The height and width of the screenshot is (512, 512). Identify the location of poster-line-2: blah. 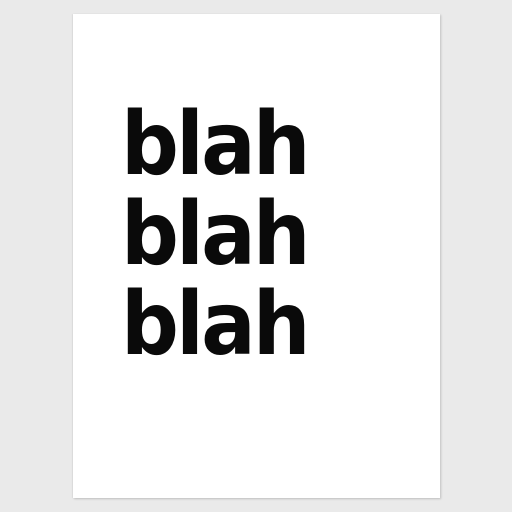
(215, 234).